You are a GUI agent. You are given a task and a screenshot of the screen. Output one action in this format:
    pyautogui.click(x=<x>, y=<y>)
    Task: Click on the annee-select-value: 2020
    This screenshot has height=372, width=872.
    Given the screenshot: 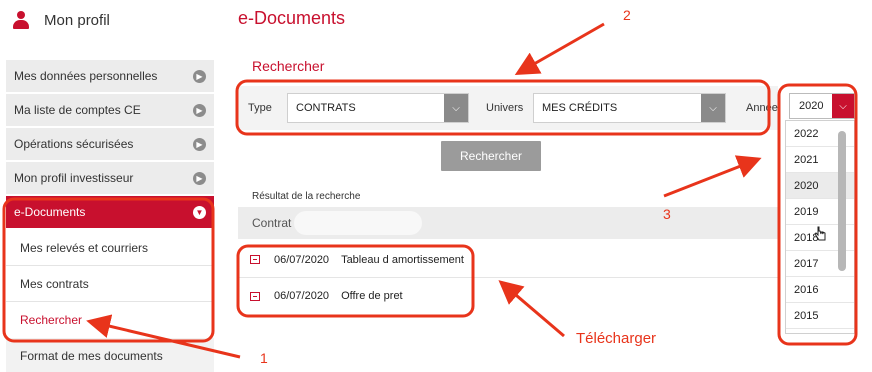 What is the action you would take?
    pyautogui.click(x=811, y=106)
    